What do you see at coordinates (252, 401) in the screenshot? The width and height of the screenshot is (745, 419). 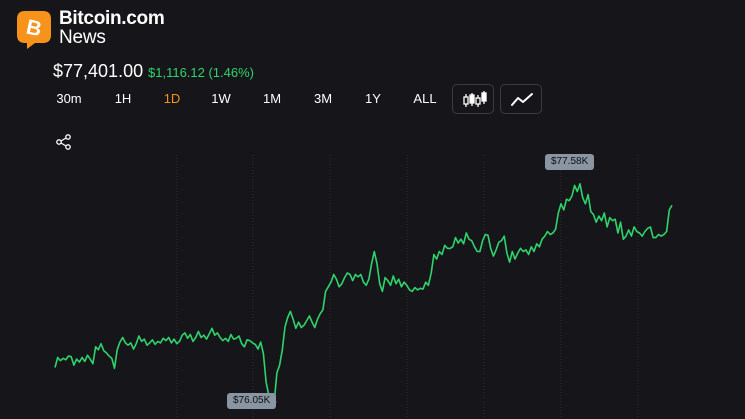 I see `low-price-label: $76.05K` at bounding box center [252, 401].